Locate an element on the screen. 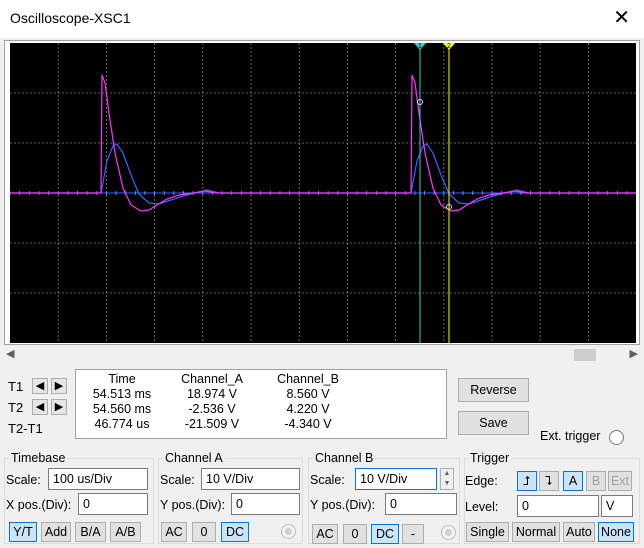  channel-b-zero-button: 0 is located at coordinates (355, 534).